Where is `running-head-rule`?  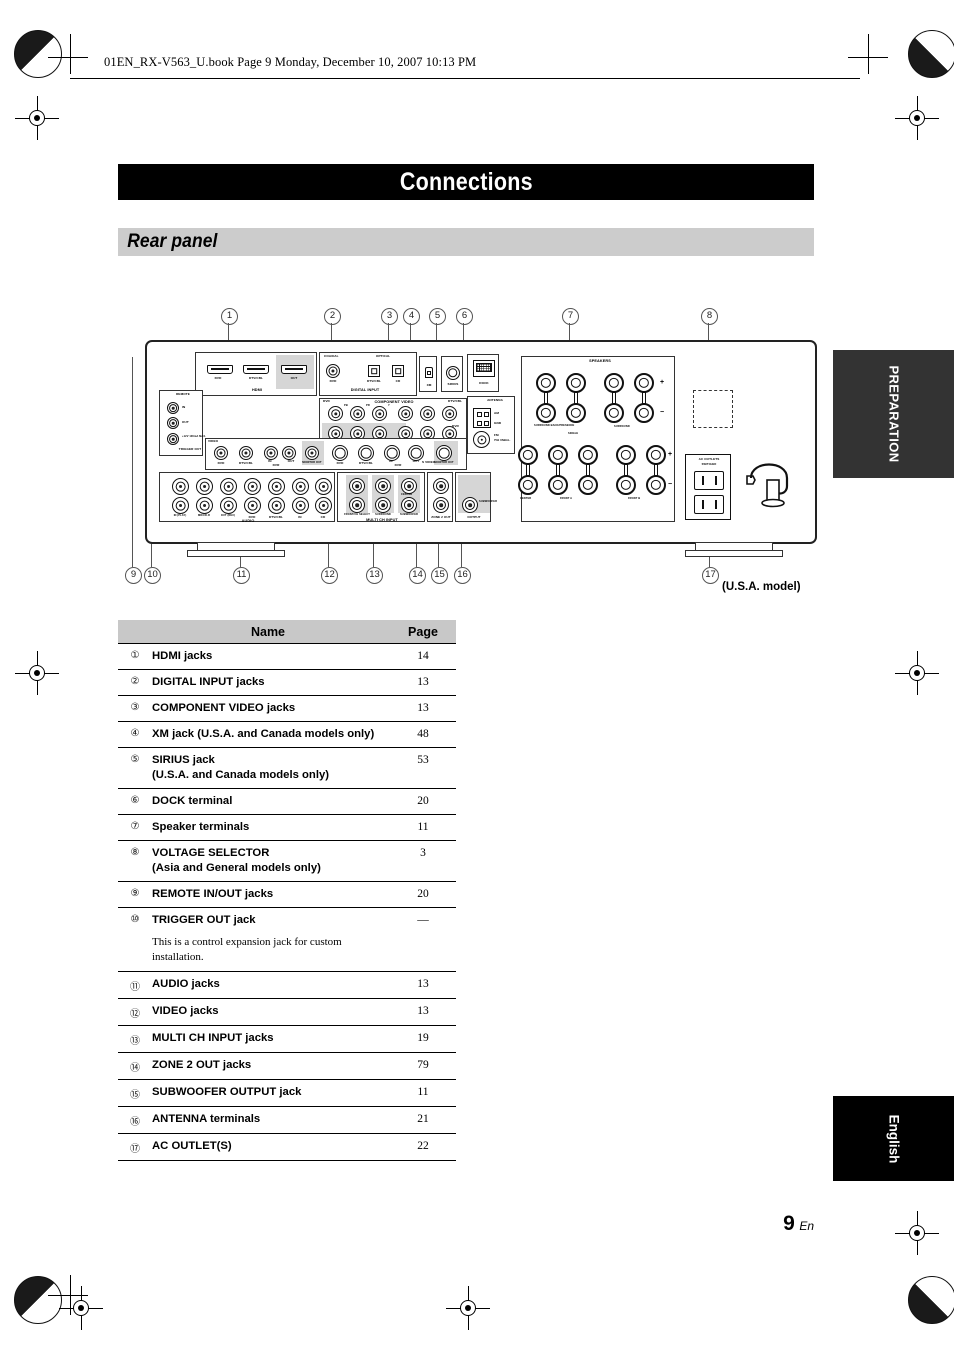
running-head-rule is located at coordinates (465, 78).